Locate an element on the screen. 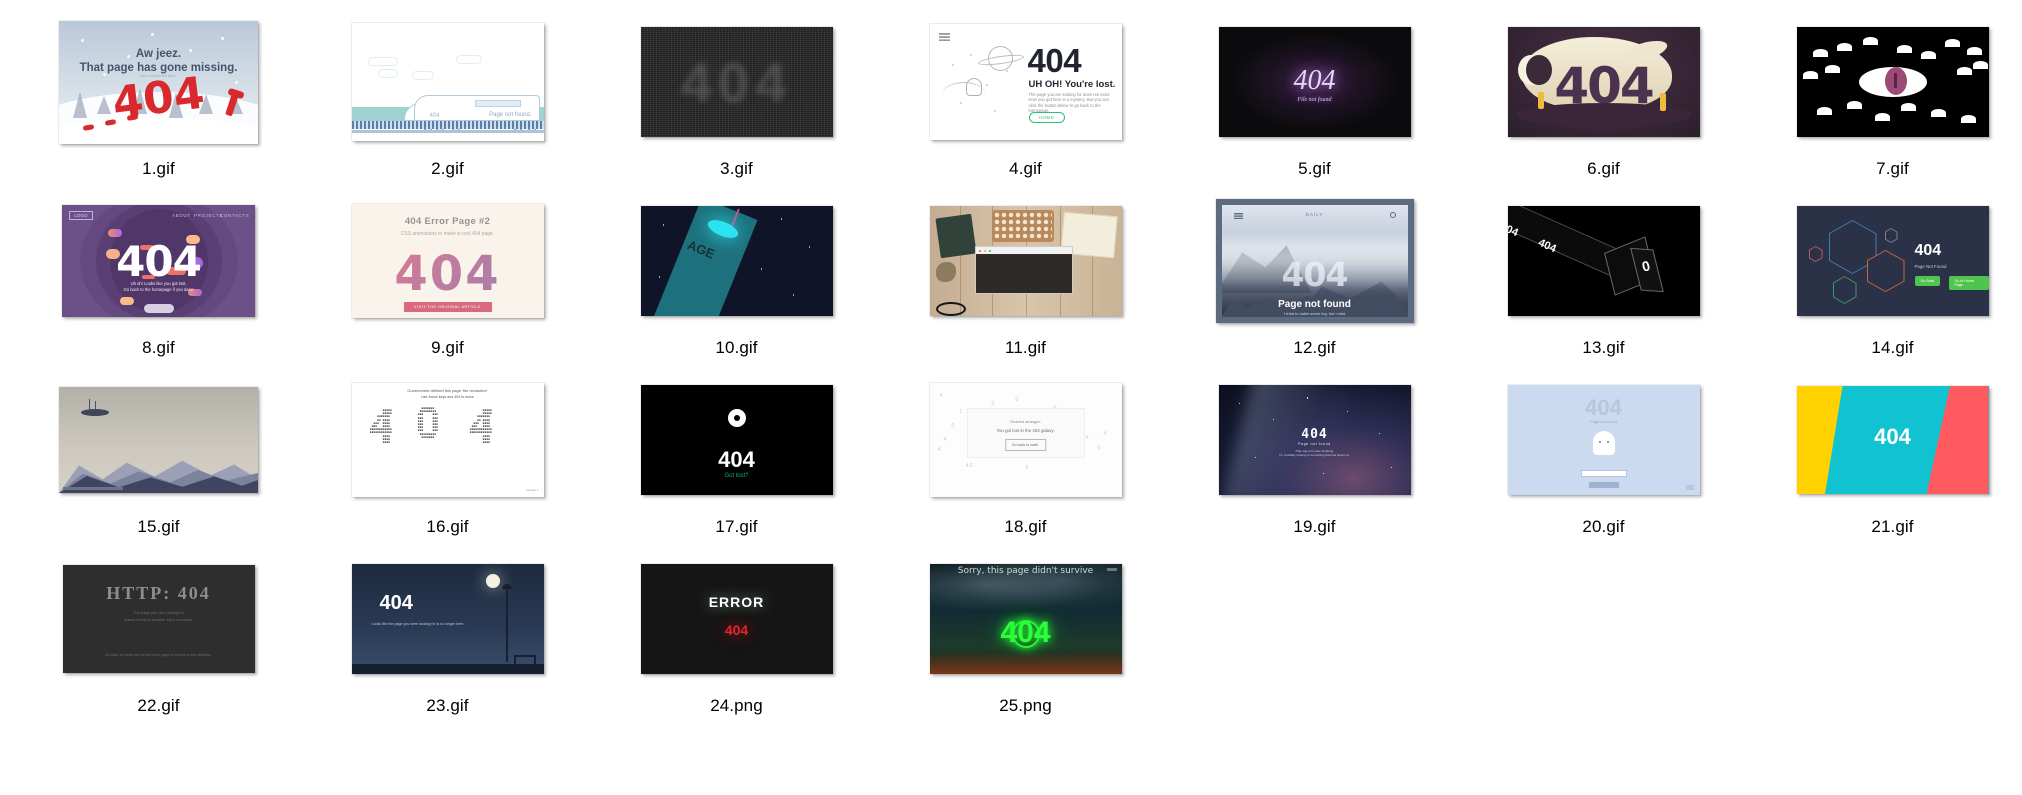  cloud is located at coordinates (468, 59).